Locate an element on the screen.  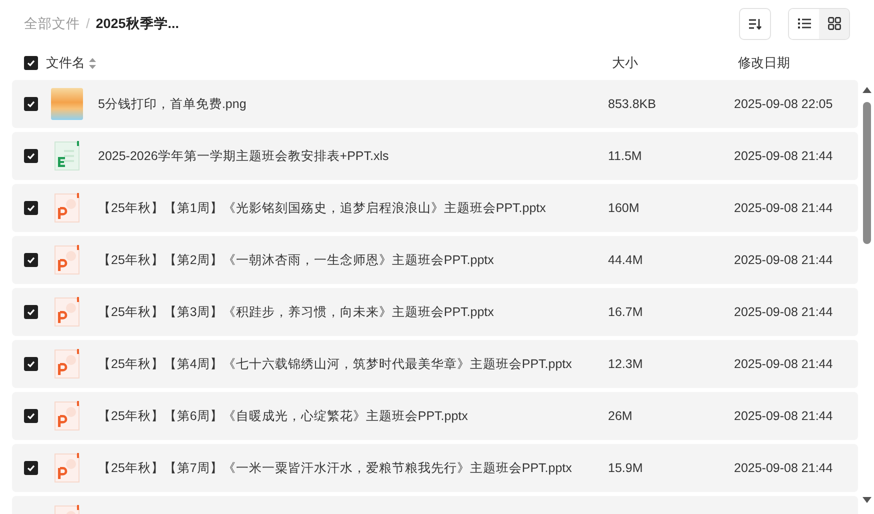
sort-button is located at coordinates (755, 24).